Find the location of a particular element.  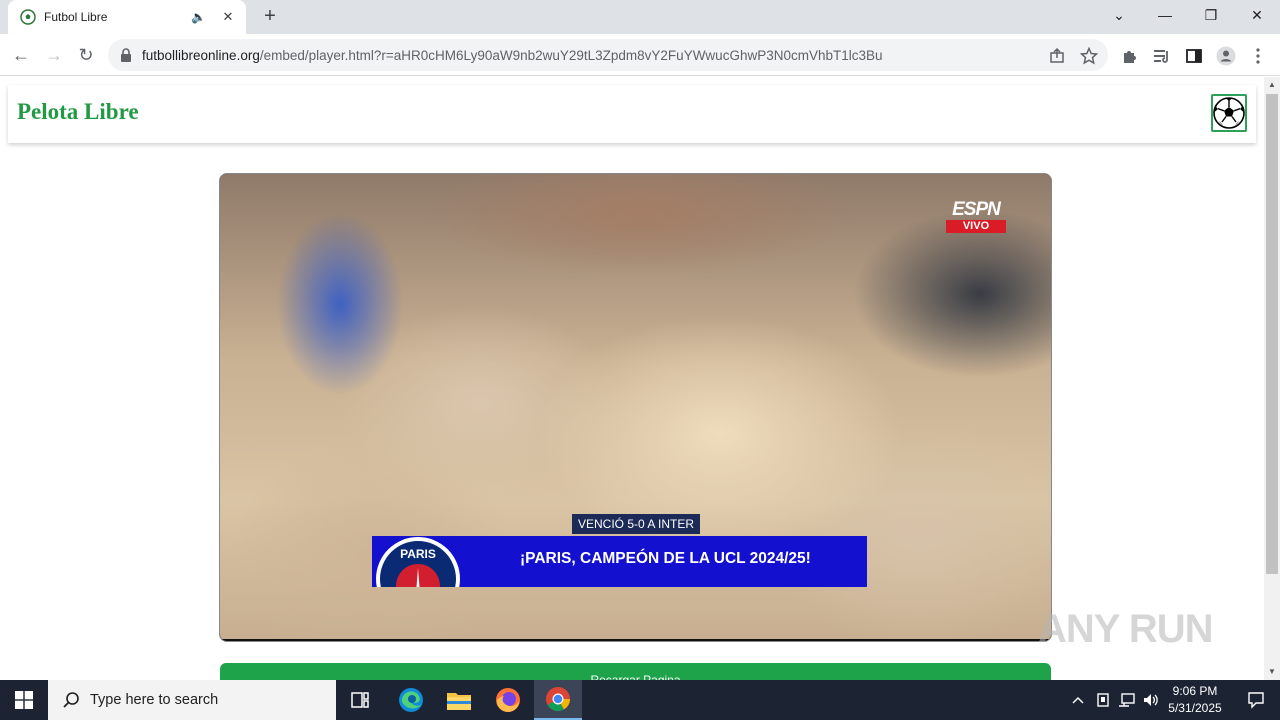

watermark-text: ANY RUN is located at coordinates (1126, 629).